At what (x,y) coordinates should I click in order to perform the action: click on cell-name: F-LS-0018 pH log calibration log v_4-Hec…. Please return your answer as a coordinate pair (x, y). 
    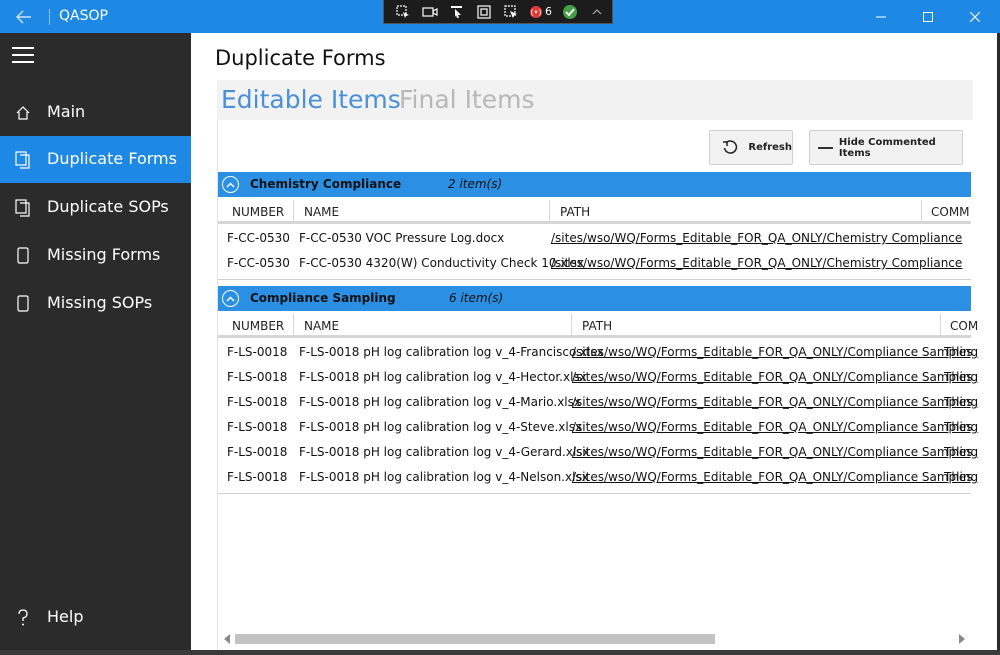
    Looking at the image, I should click on (443, 377).